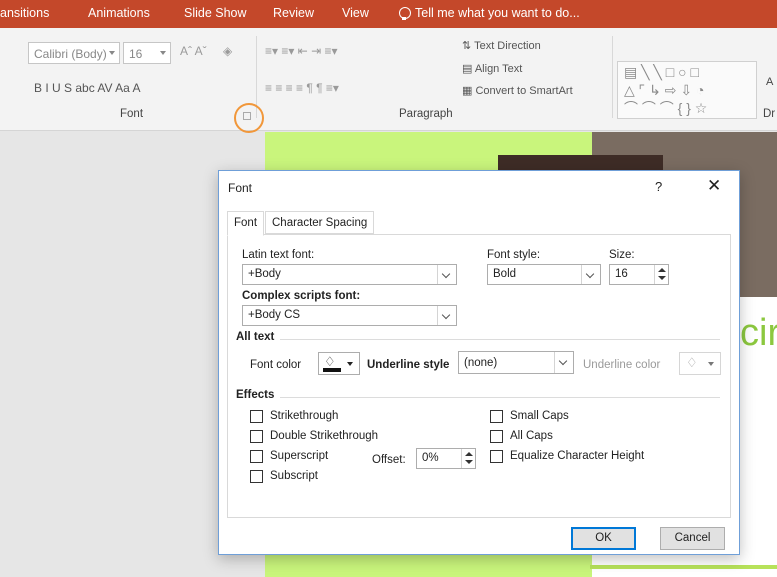 The image size is (777, 577). I want to click on text-direction-icon: ⇅, so click(468, 46).